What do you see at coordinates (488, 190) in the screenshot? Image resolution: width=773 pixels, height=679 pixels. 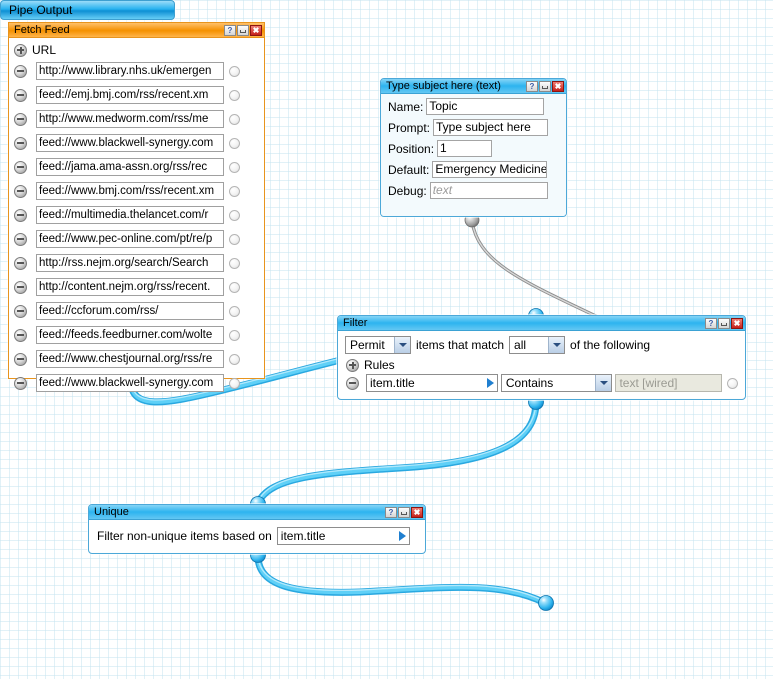 I see `debug-field: text` at bounding box center [488, 190].